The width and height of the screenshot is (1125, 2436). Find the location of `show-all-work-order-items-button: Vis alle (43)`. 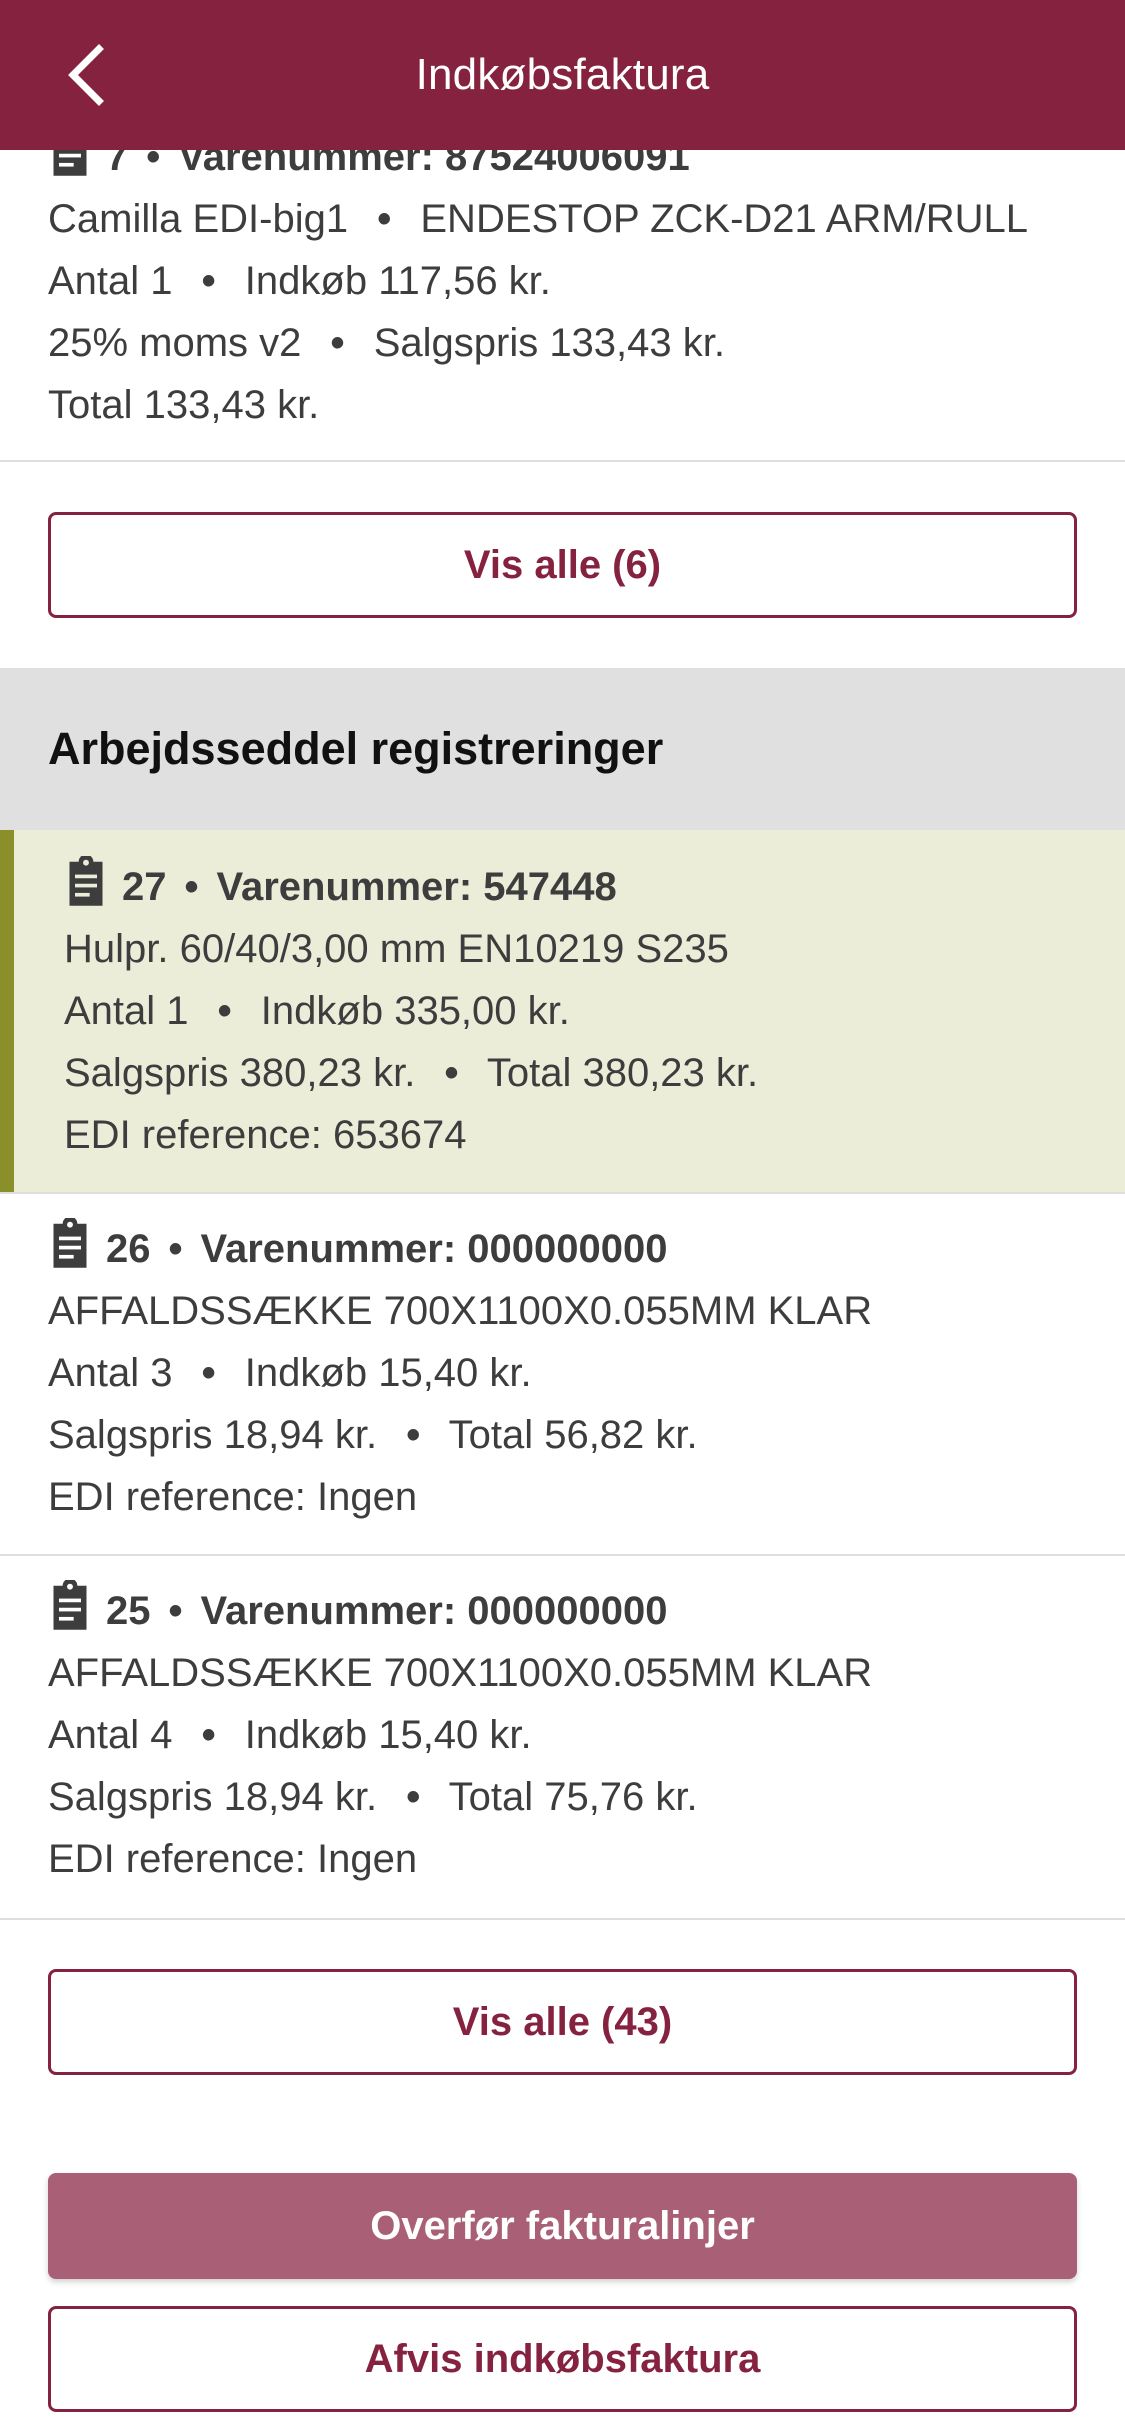

show-all-work-order-items-button: Vis alle (43) is located at coordinates (562, 2022).